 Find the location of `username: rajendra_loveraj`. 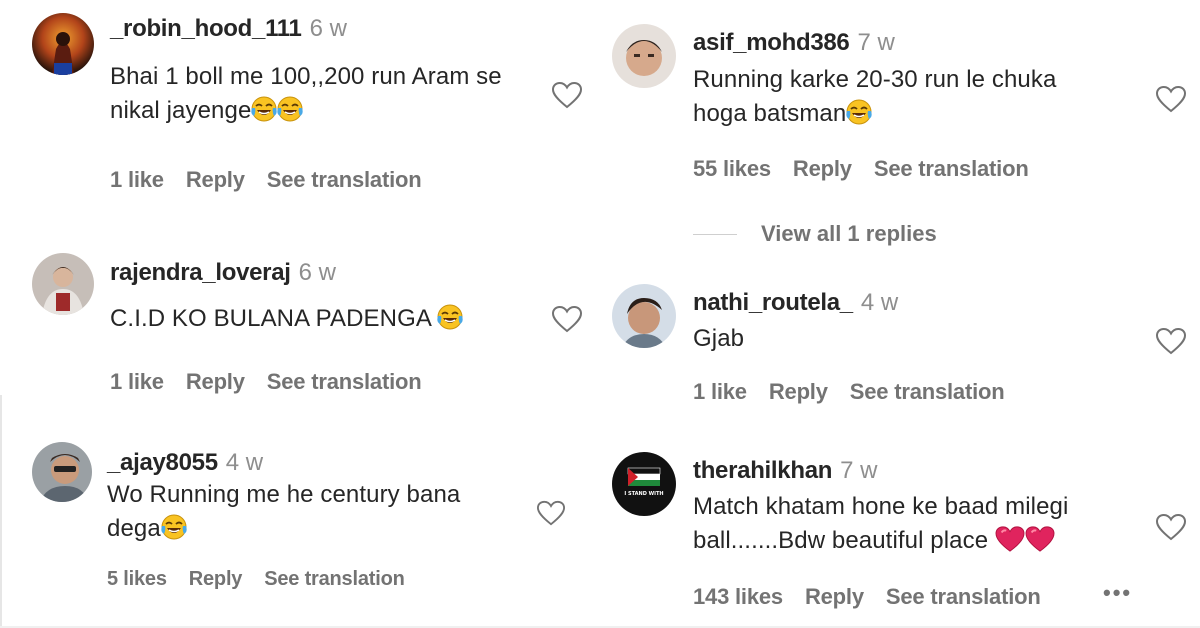

username: rajendra_loveraj is located at coordinates (200, 272).